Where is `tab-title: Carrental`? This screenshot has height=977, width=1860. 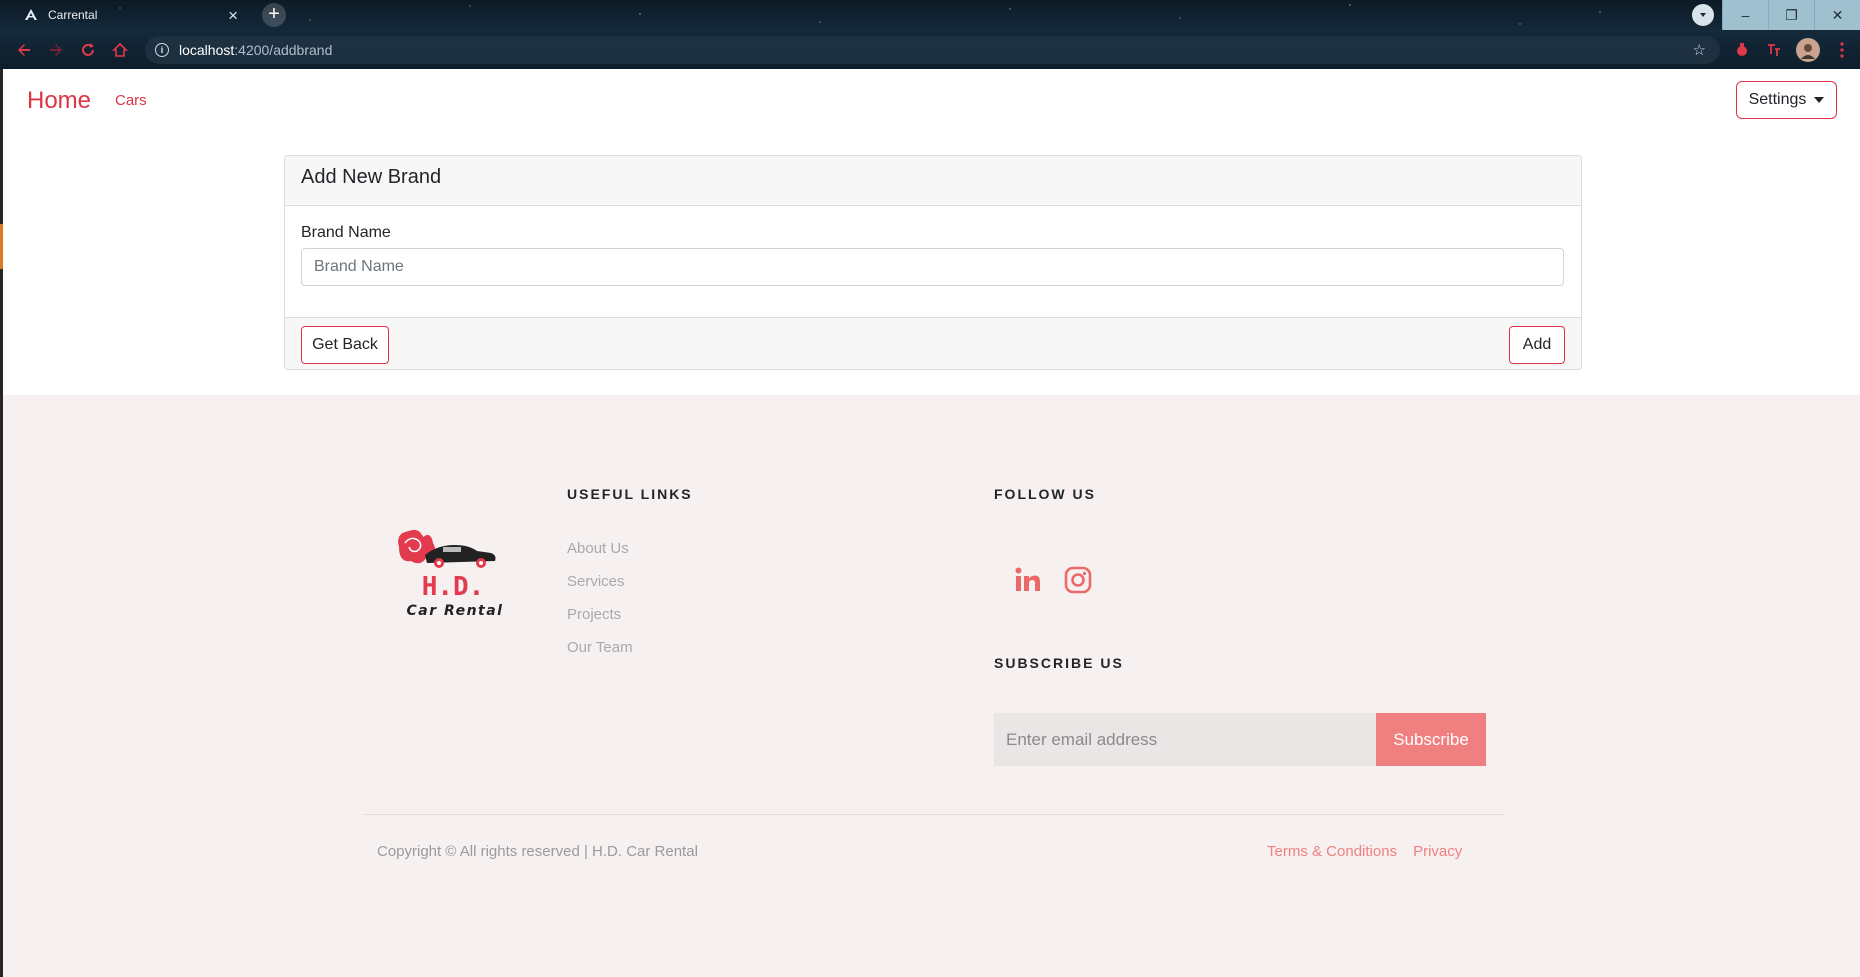
tab-title: Carrental is located at coordinates (73, 15).